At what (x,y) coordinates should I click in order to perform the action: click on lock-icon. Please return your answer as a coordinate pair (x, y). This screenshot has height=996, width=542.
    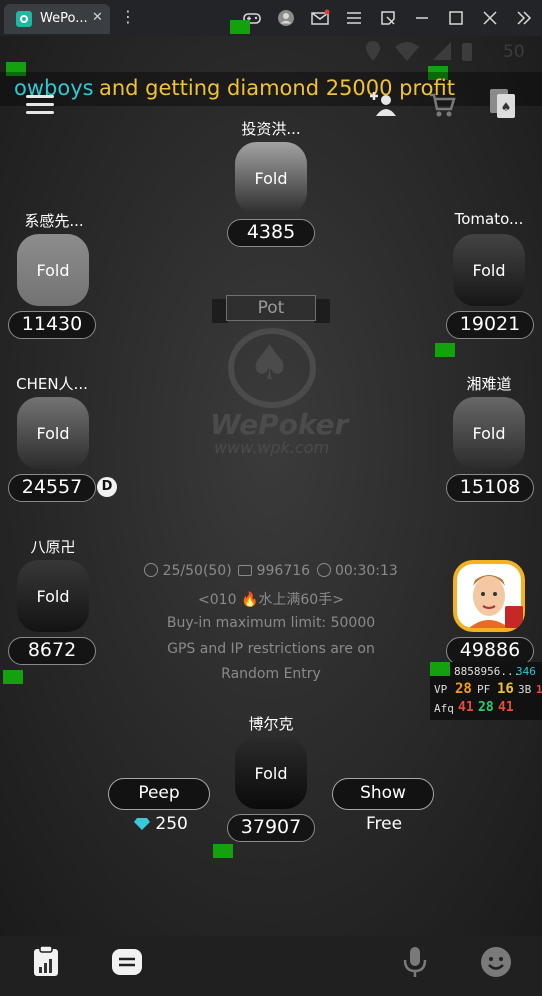
    Looking at the image, I should click on (245, 570).